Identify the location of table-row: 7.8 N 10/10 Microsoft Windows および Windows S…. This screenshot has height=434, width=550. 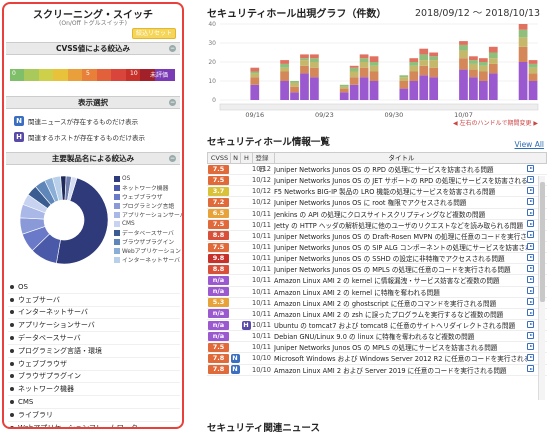
(377, 359).